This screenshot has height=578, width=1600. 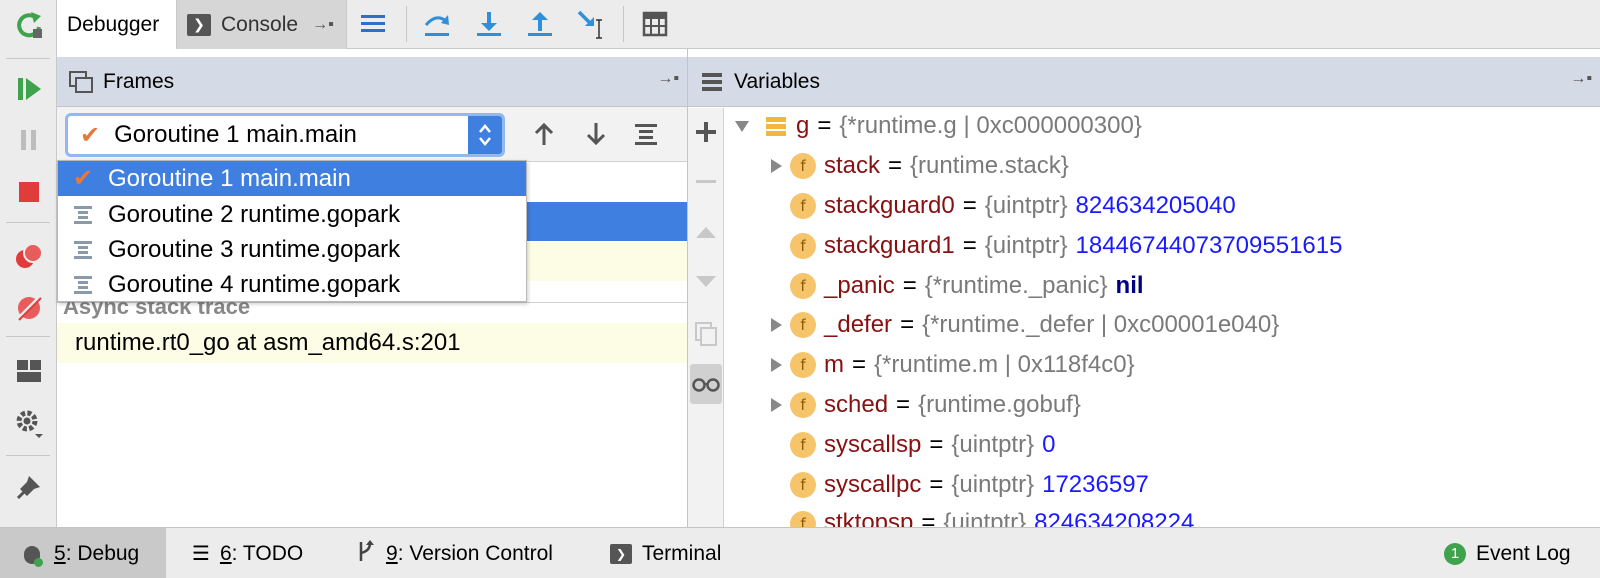 I want to click on goroutine-option-2: Goroutine 2 runtime.gopark, so click(x=292, y=214).